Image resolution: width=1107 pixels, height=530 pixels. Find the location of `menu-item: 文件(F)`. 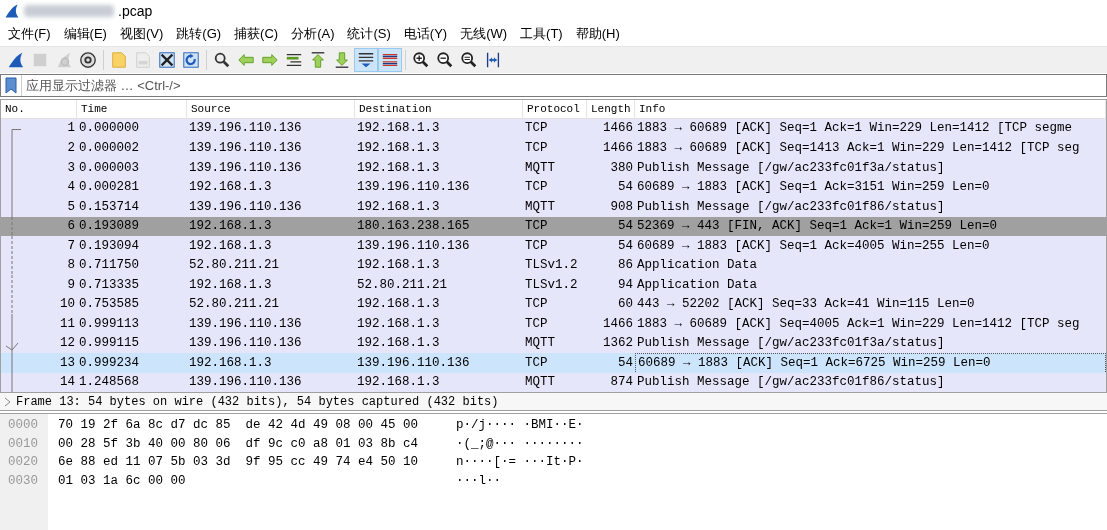

menu-item: 文件(F) is located at coordinates (29, 34).